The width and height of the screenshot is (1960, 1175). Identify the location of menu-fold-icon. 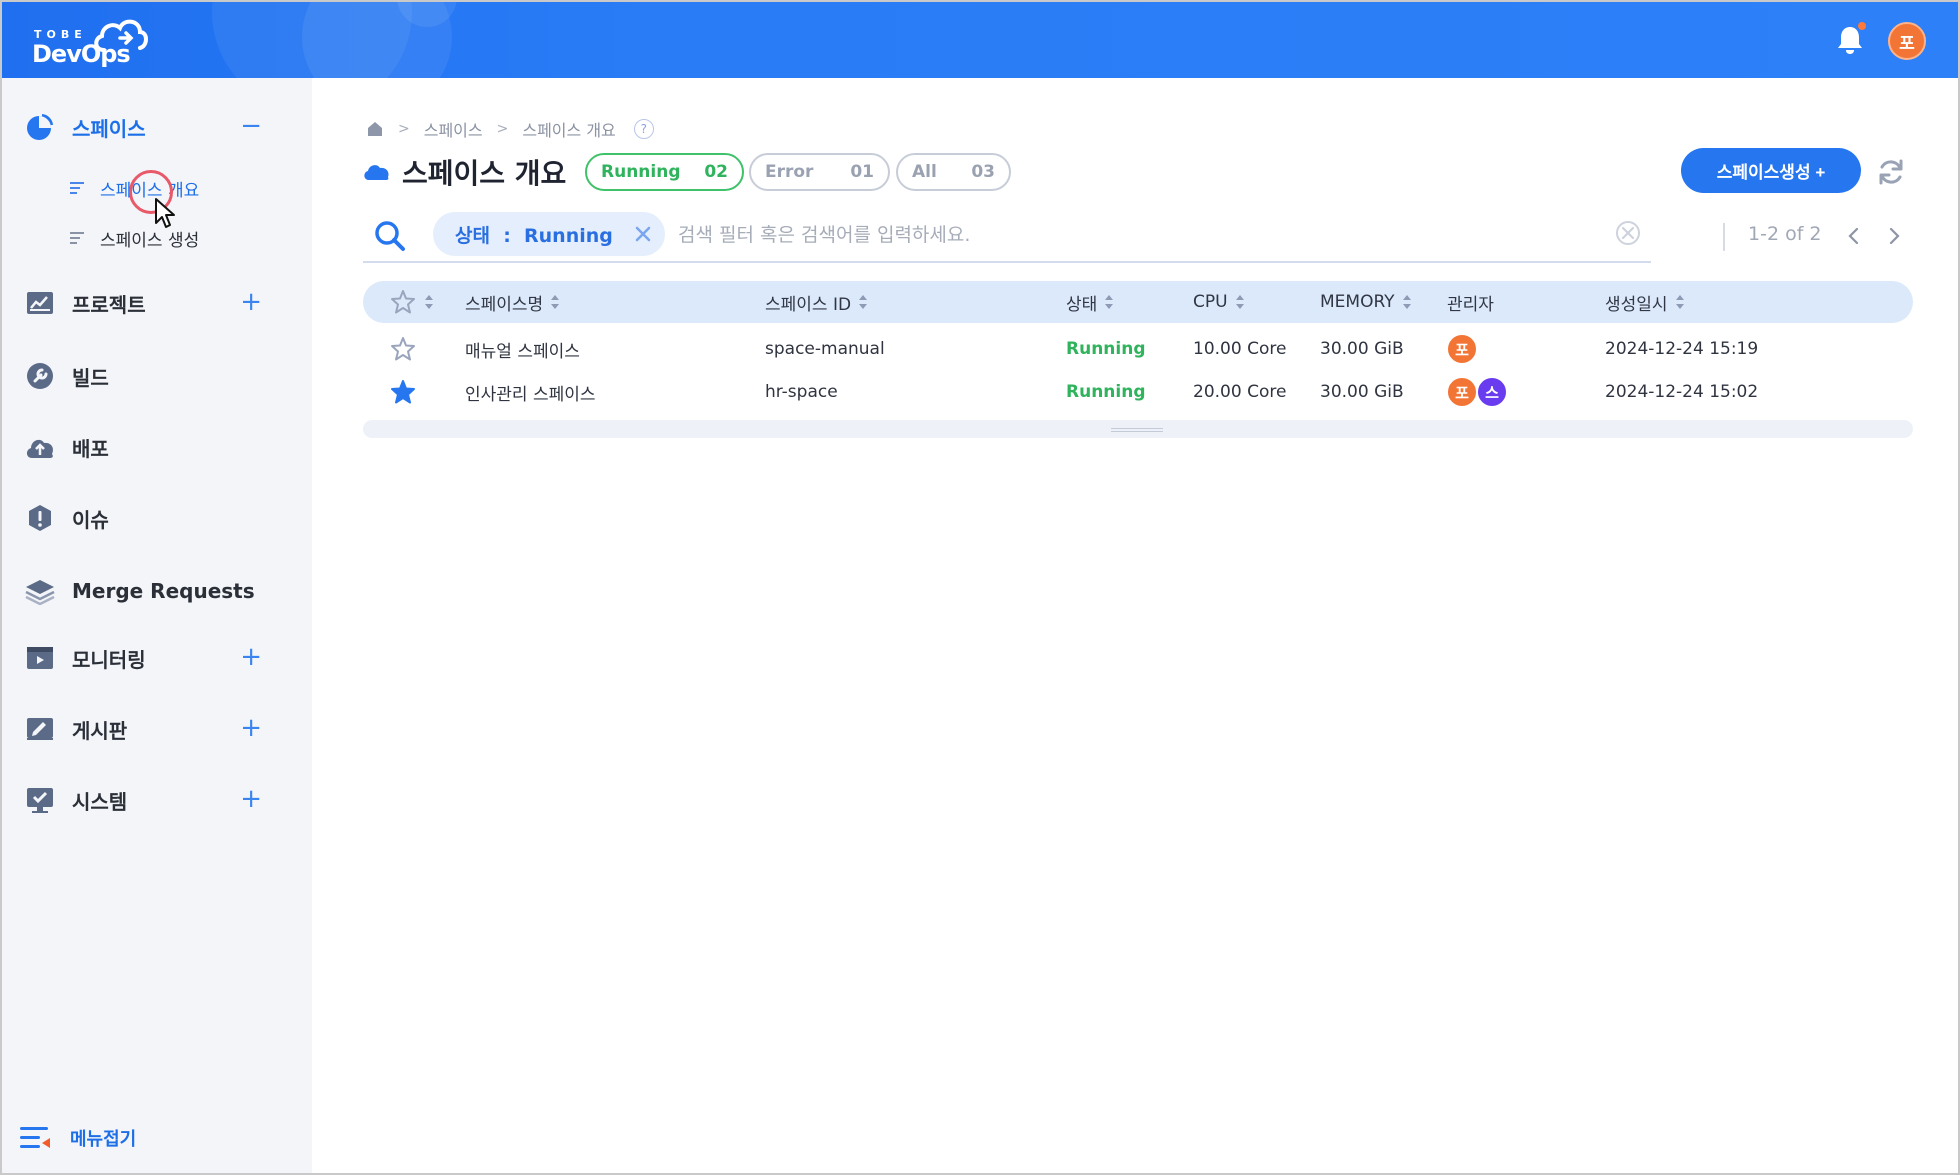
(35, 1137).